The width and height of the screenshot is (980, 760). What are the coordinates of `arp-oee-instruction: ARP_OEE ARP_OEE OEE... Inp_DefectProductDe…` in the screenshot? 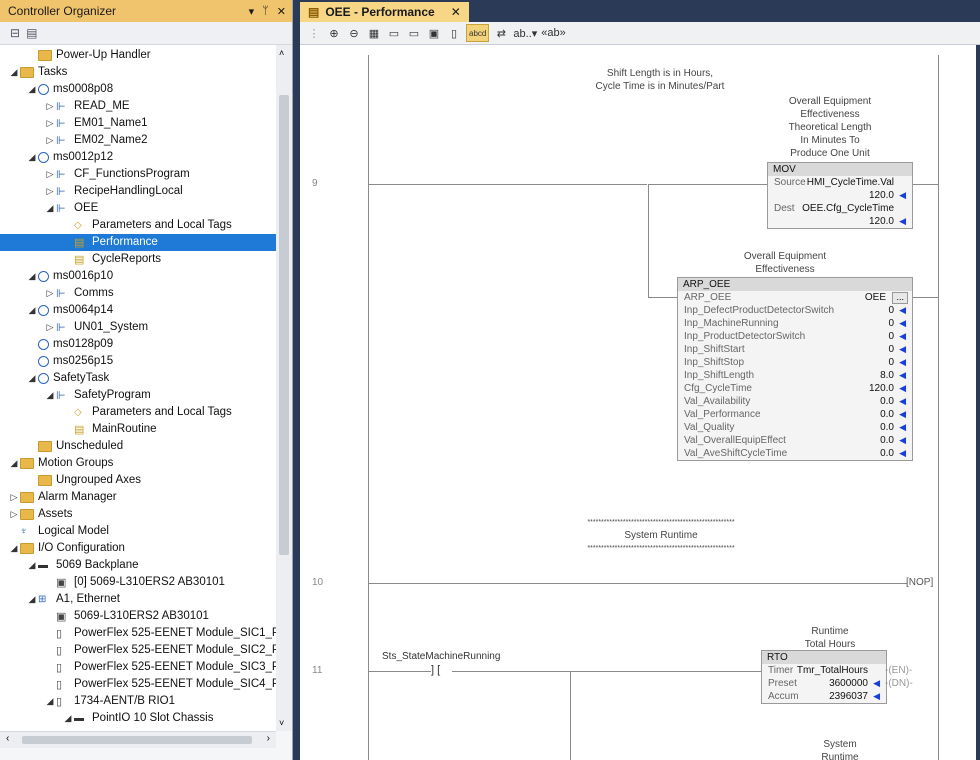 It's located at (795, 369).